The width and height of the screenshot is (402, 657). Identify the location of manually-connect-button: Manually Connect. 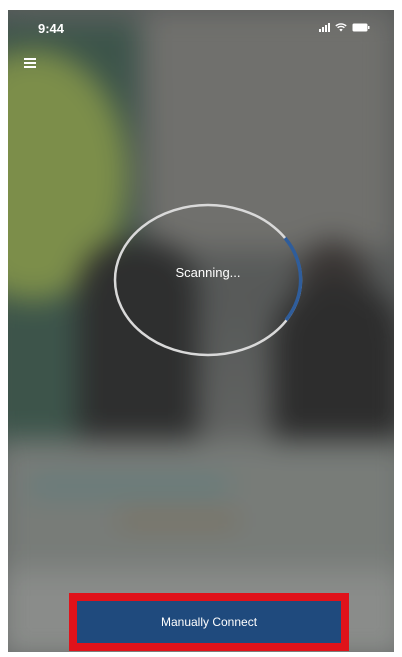
(209, 622).